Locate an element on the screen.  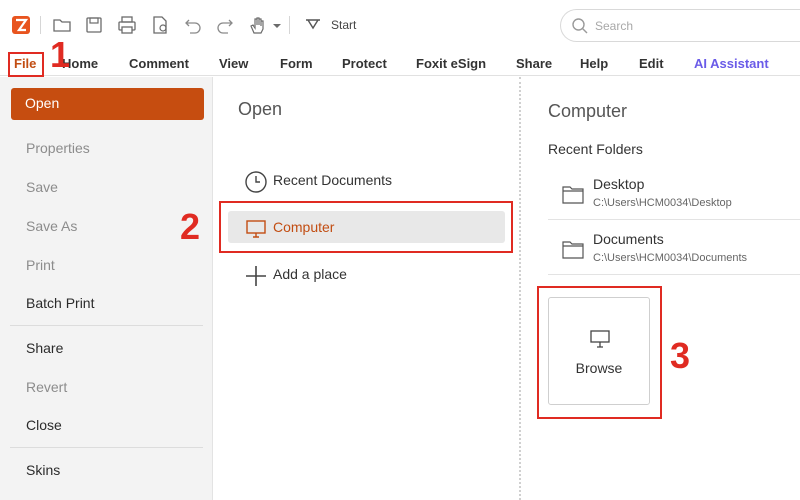
nav-batch-print: Batch Print is located at coordinates (60, 303).